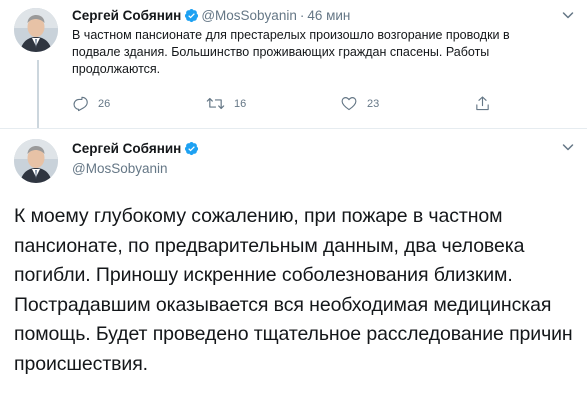  Describe the element at coordinates (293, 128) in the screenshot. I see `tweet-divider` at that location.